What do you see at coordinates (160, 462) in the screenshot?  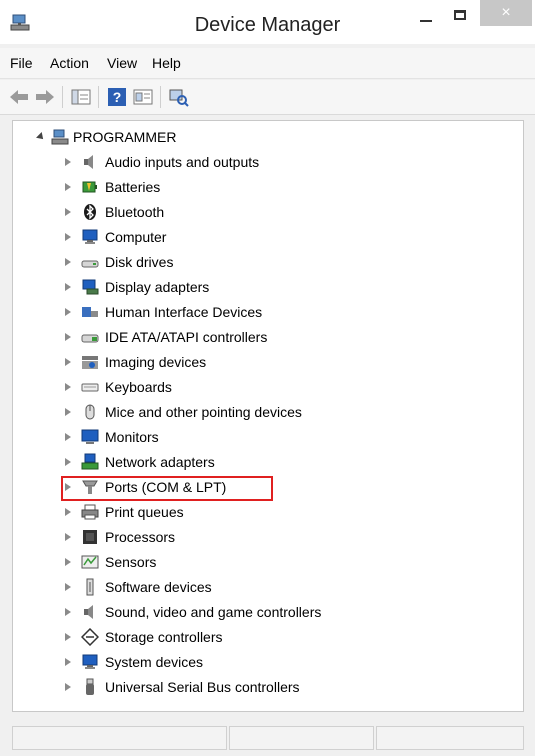 I see `tree-item-label: Network adapters` at bounding box center [160, 462].